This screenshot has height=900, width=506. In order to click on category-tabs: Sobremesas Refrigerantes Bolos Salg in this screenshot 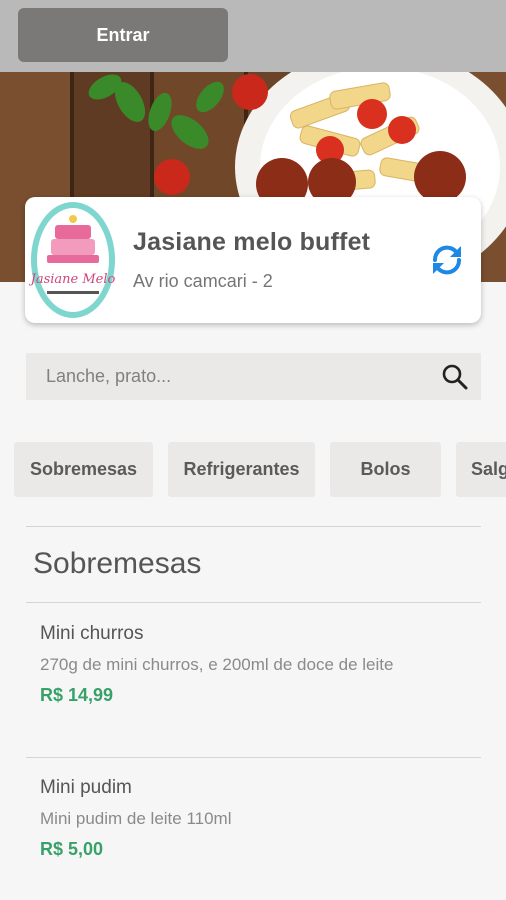, I will do `click(260, 469)`.